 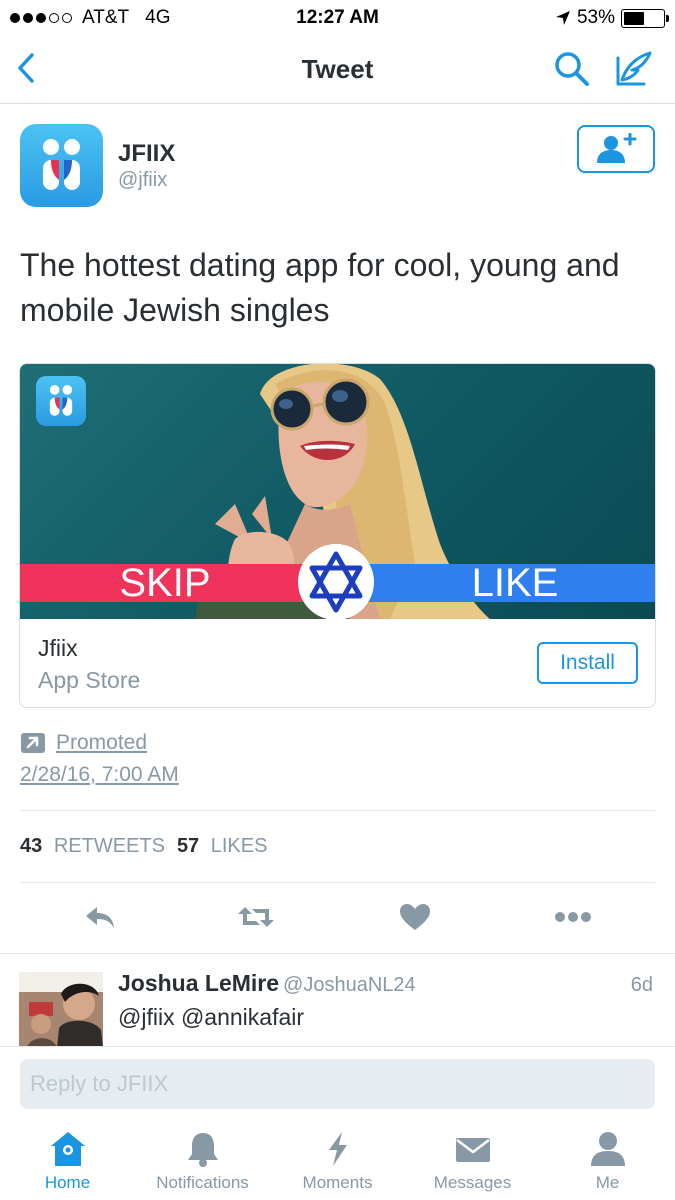 I want to click on tab-me: Me, so click(x=607, y=1165).